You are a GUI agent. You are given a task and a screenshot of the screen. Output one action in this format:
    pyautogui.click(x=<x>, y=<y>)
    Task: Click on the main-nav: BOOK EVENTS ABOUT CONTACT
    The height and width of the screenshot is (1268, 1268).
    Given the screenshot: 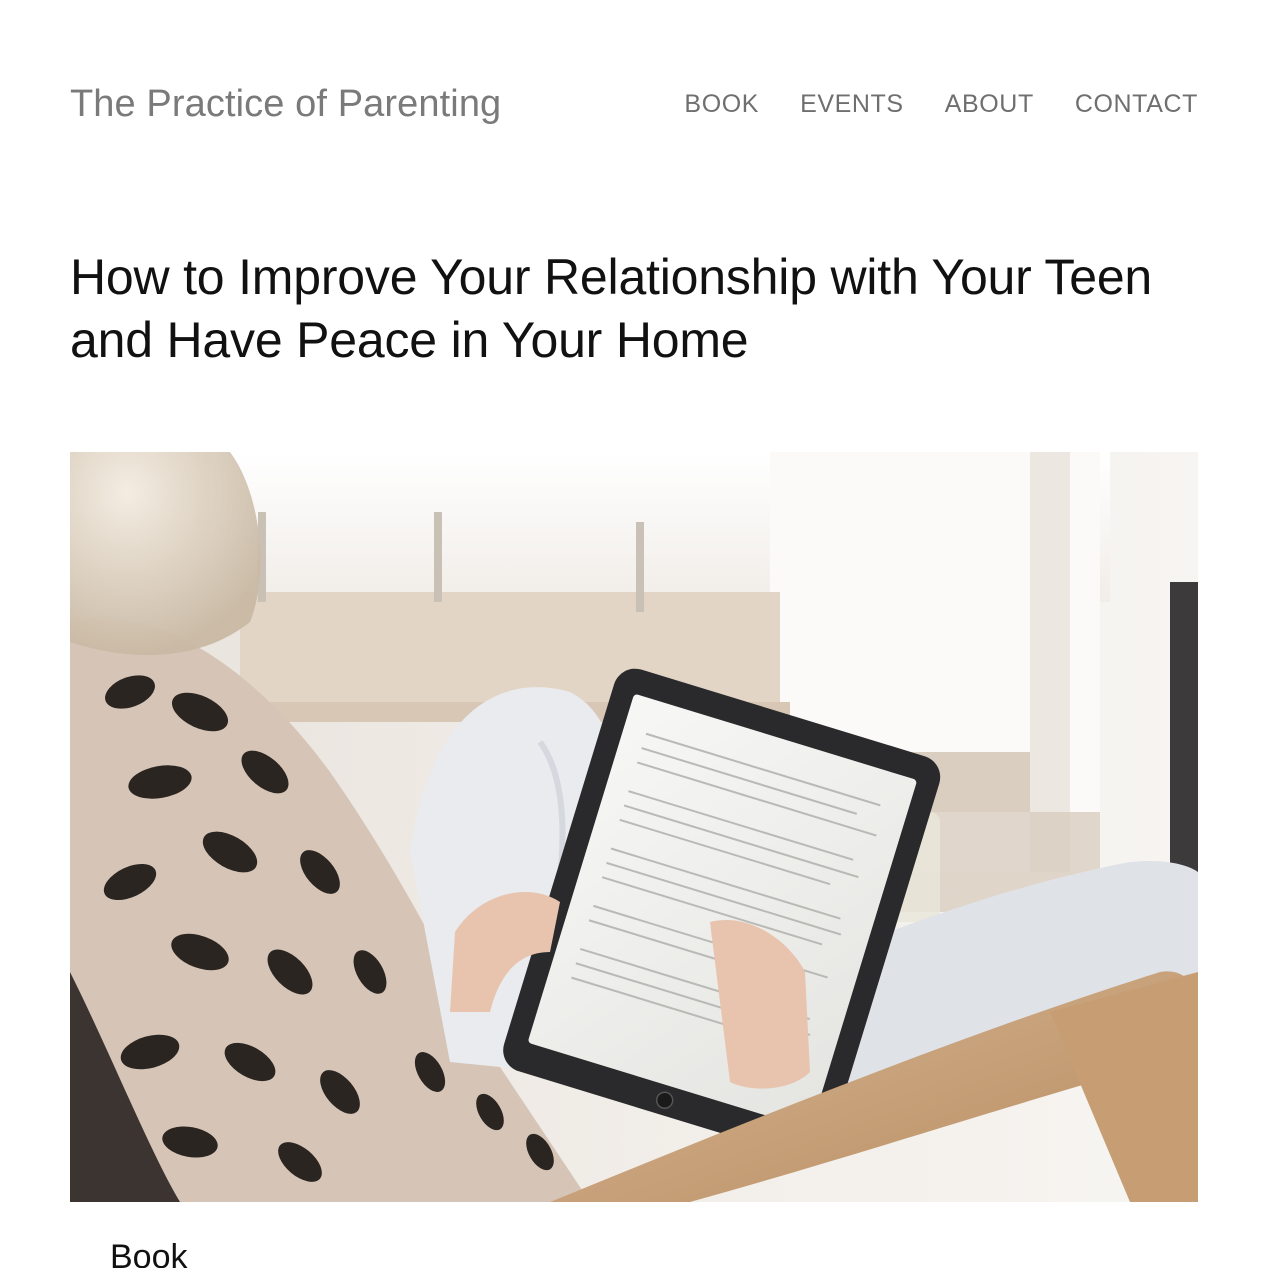 What is the action you would take?
    pyautogui.click(x=941, y=104)
    